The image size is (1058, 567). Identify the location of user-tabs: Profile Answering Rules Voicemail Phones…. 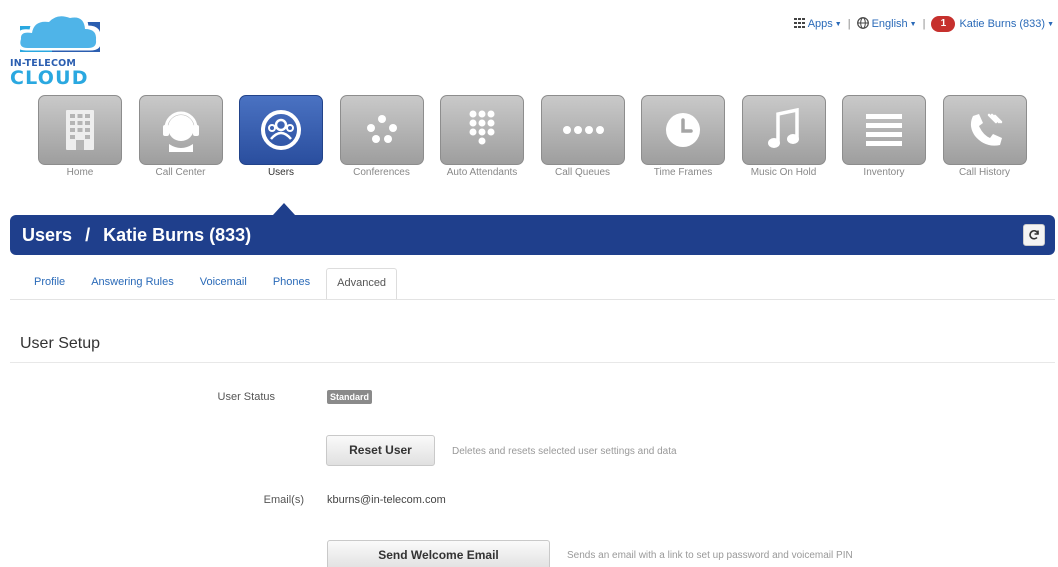
(213, 284).